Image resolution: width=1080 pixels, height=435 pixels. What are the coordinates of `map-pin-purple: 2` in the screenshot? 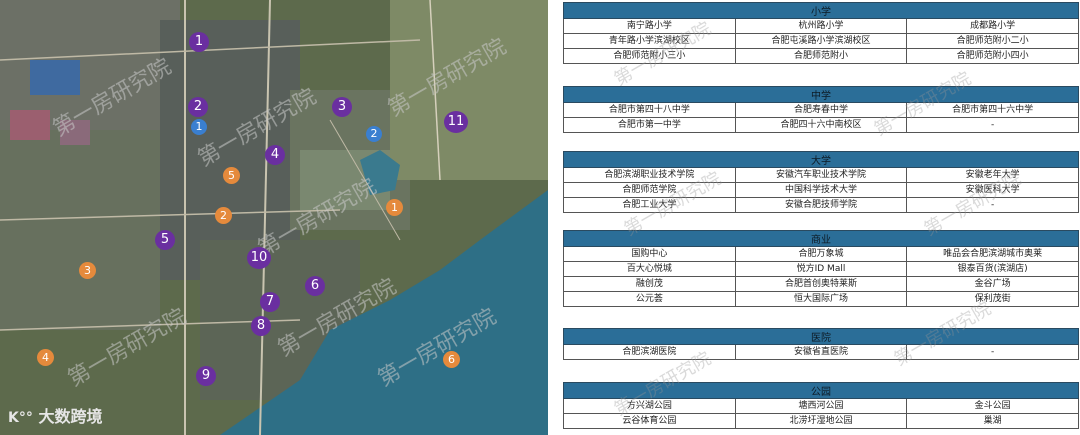 It's located at (198, 107).